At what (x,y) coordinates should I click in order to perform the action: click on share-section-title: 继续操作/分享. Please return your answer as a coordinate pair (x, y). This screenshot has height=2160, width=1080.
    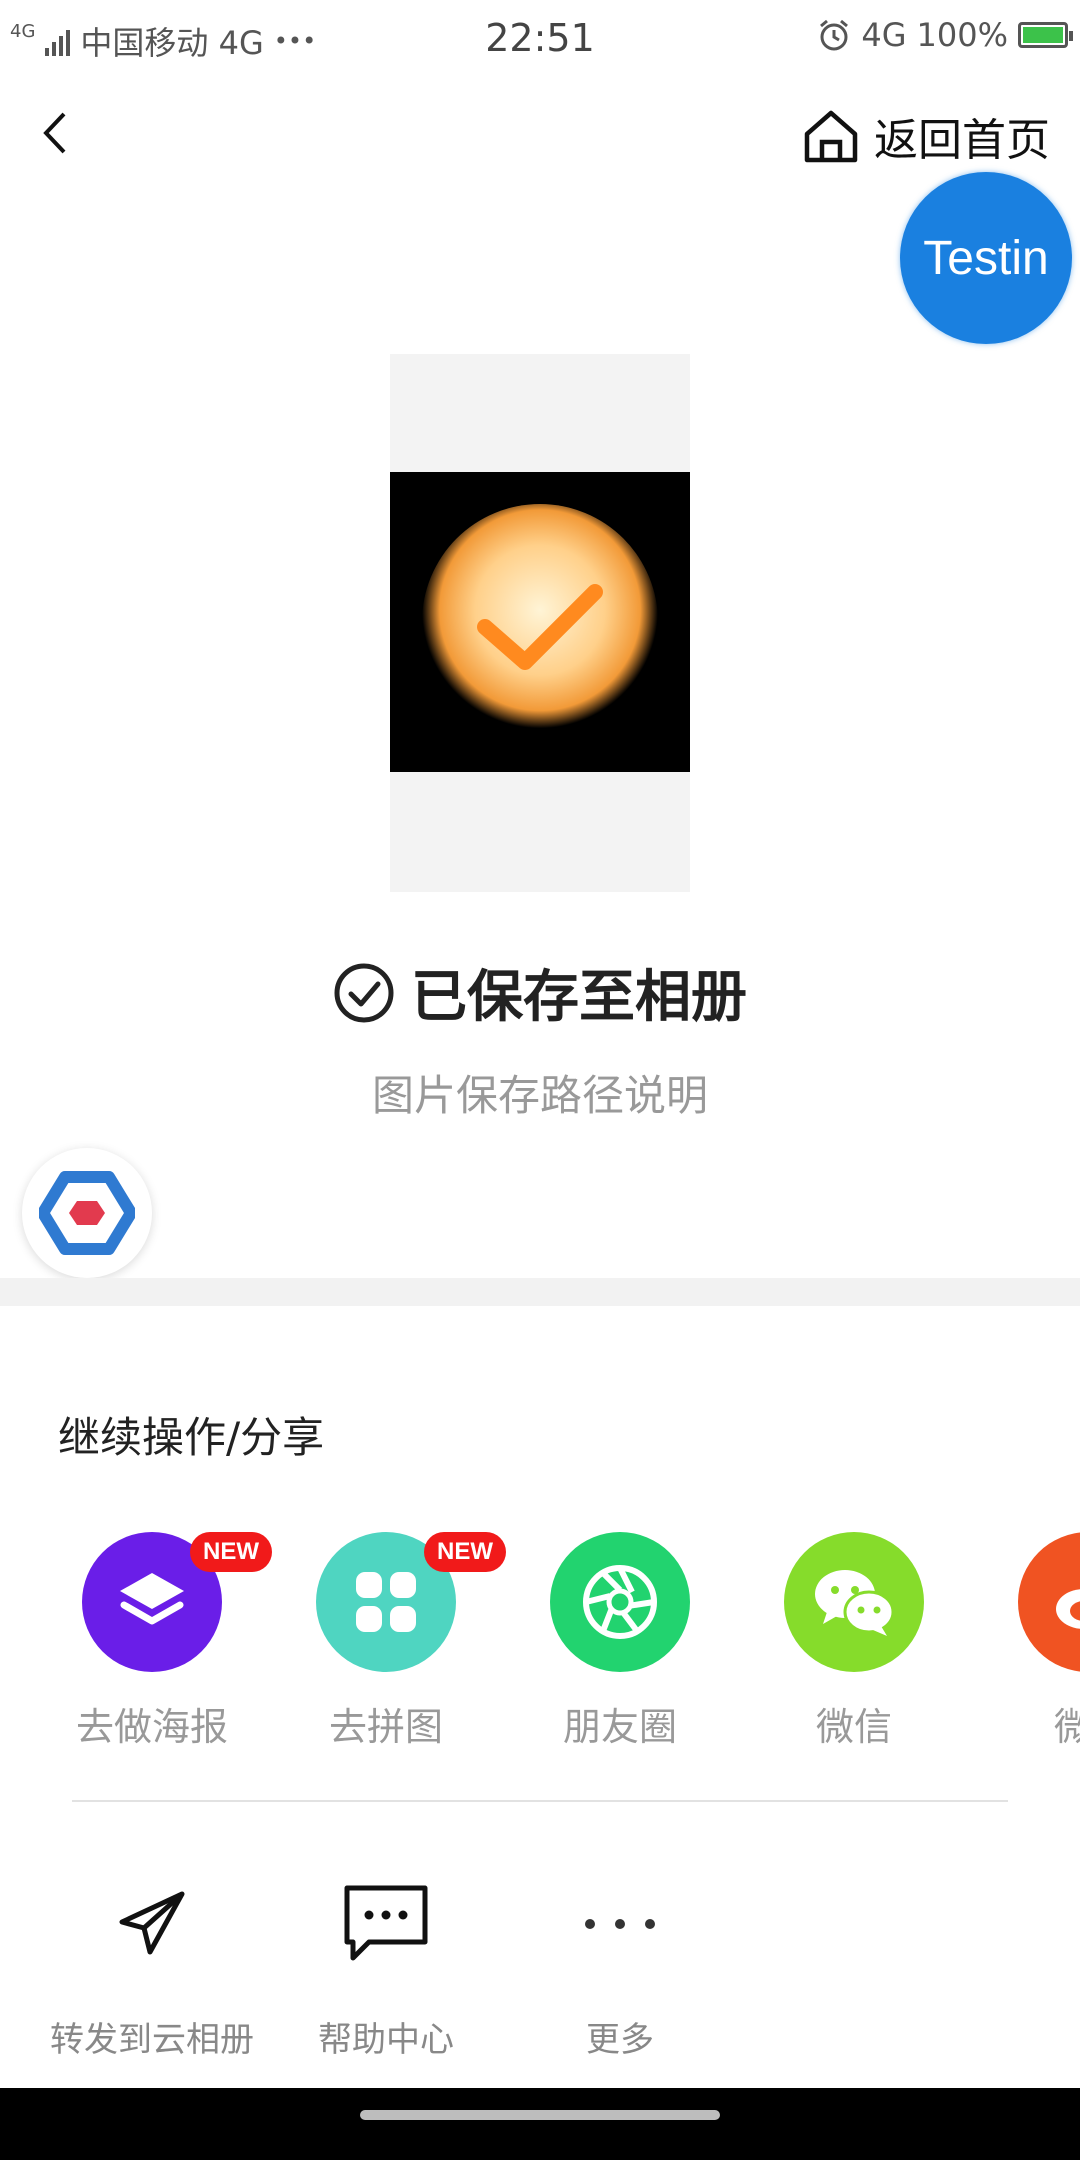
    Looking at the image, I should click on (191, 1437).